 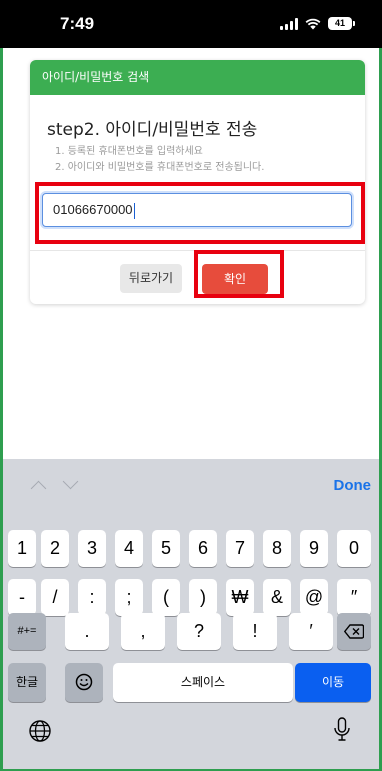 I want to click on done-button: Done, so click(x=353, y=485).